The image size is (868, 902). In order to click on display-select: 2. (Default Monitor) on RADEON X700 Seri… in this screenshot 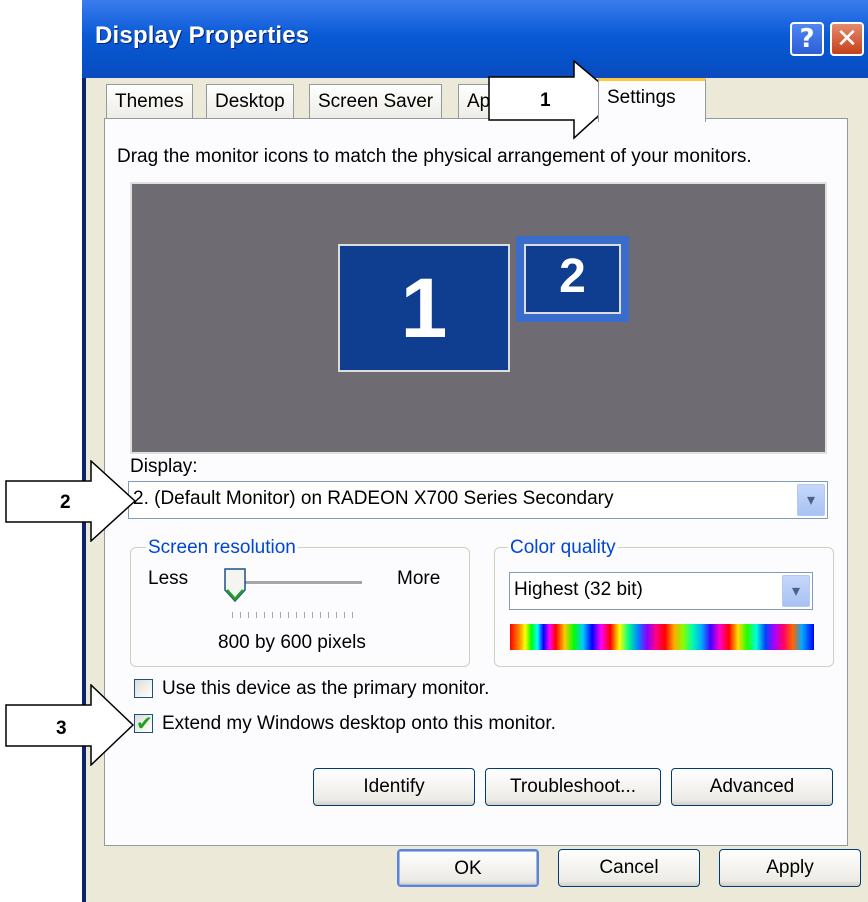, I will do `click(478, 500)`.